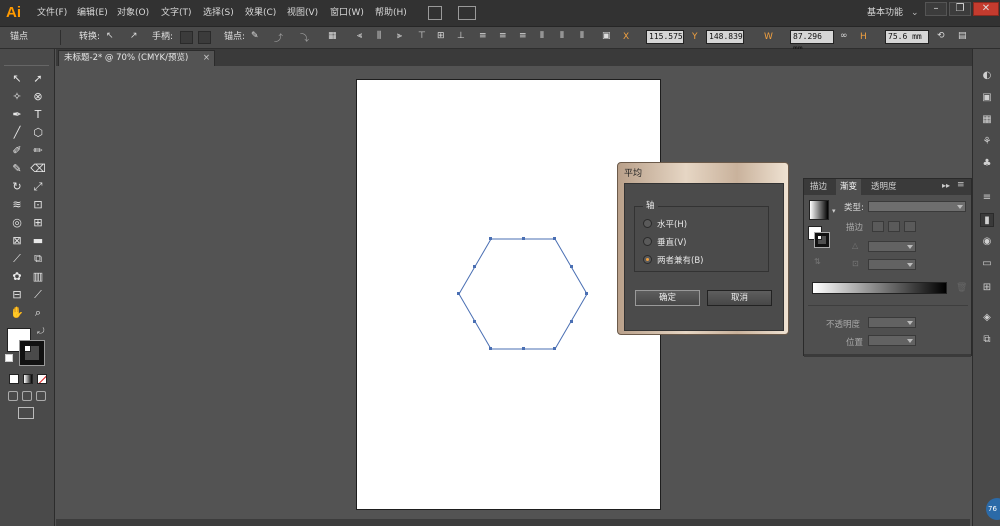 This screenshot has height=526, width=1000. I want to click on graphic-styles-icon: ⊞, so click(987, 288).